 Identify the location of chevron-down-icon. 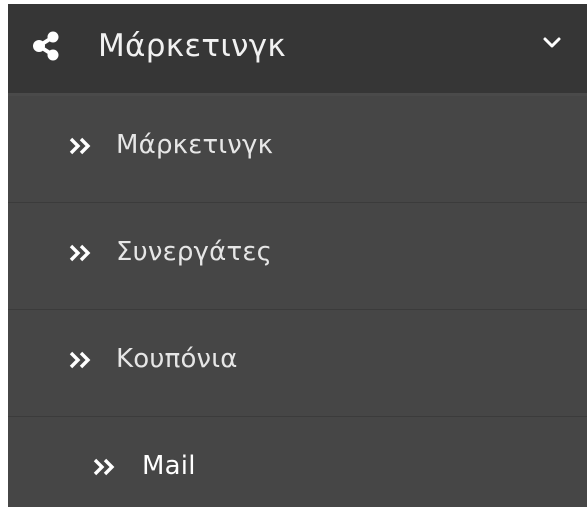
(552, 43).